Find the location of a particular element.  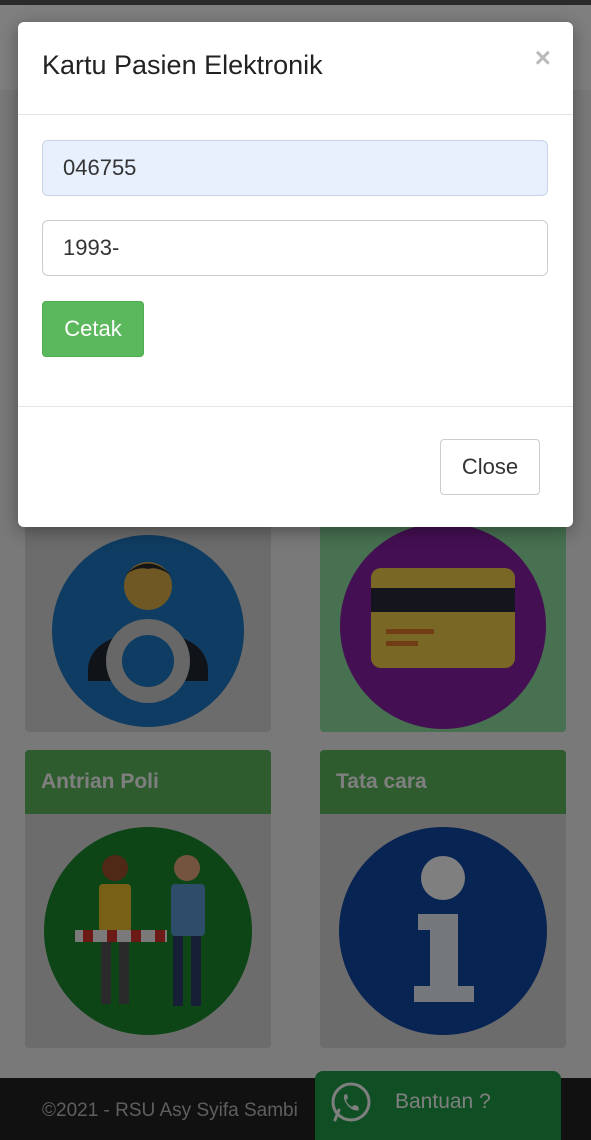

patient-number-input is located at coordinates (295, 168).